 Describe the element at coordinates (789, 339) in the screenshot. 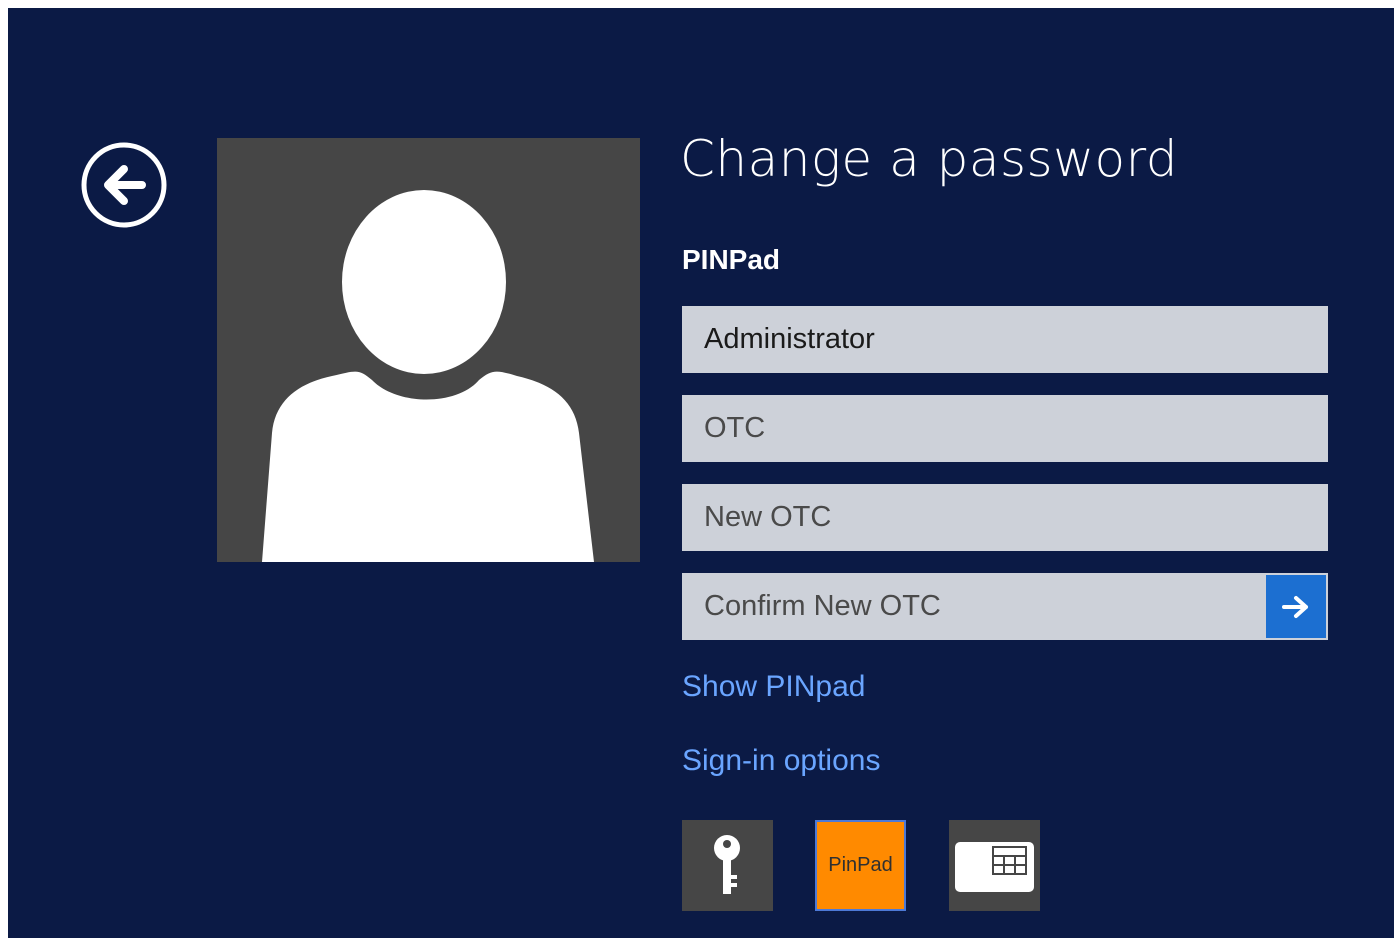

I see `username-value: Administrator` at that location.